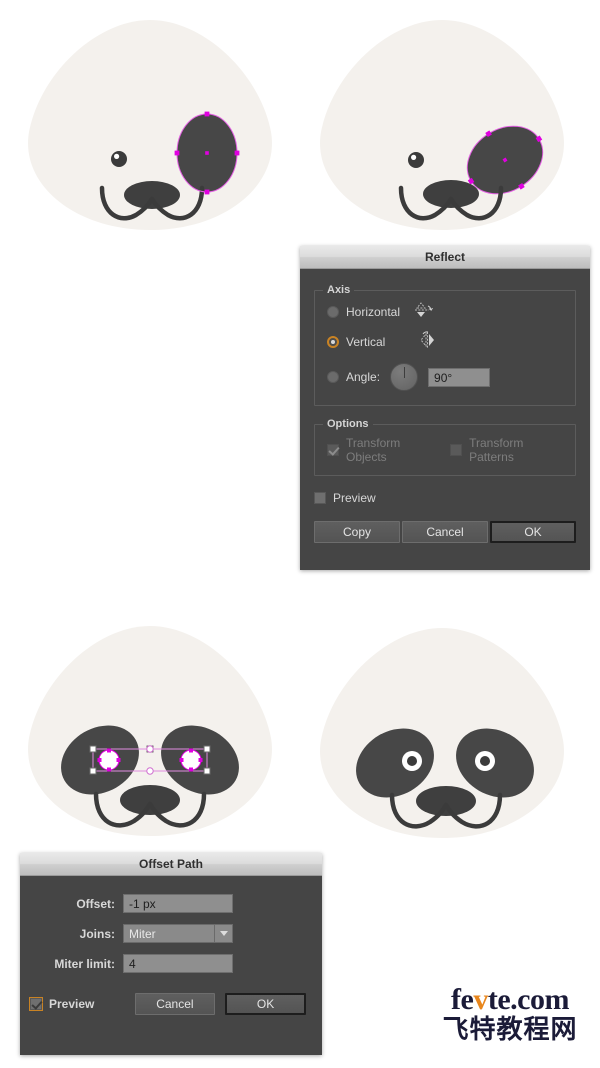 The height and width of the screenshot is (1068, 600). Describe the element at coordinates (480, 999) in the screenshot. I see `watermark-domain-v: v` at that location.